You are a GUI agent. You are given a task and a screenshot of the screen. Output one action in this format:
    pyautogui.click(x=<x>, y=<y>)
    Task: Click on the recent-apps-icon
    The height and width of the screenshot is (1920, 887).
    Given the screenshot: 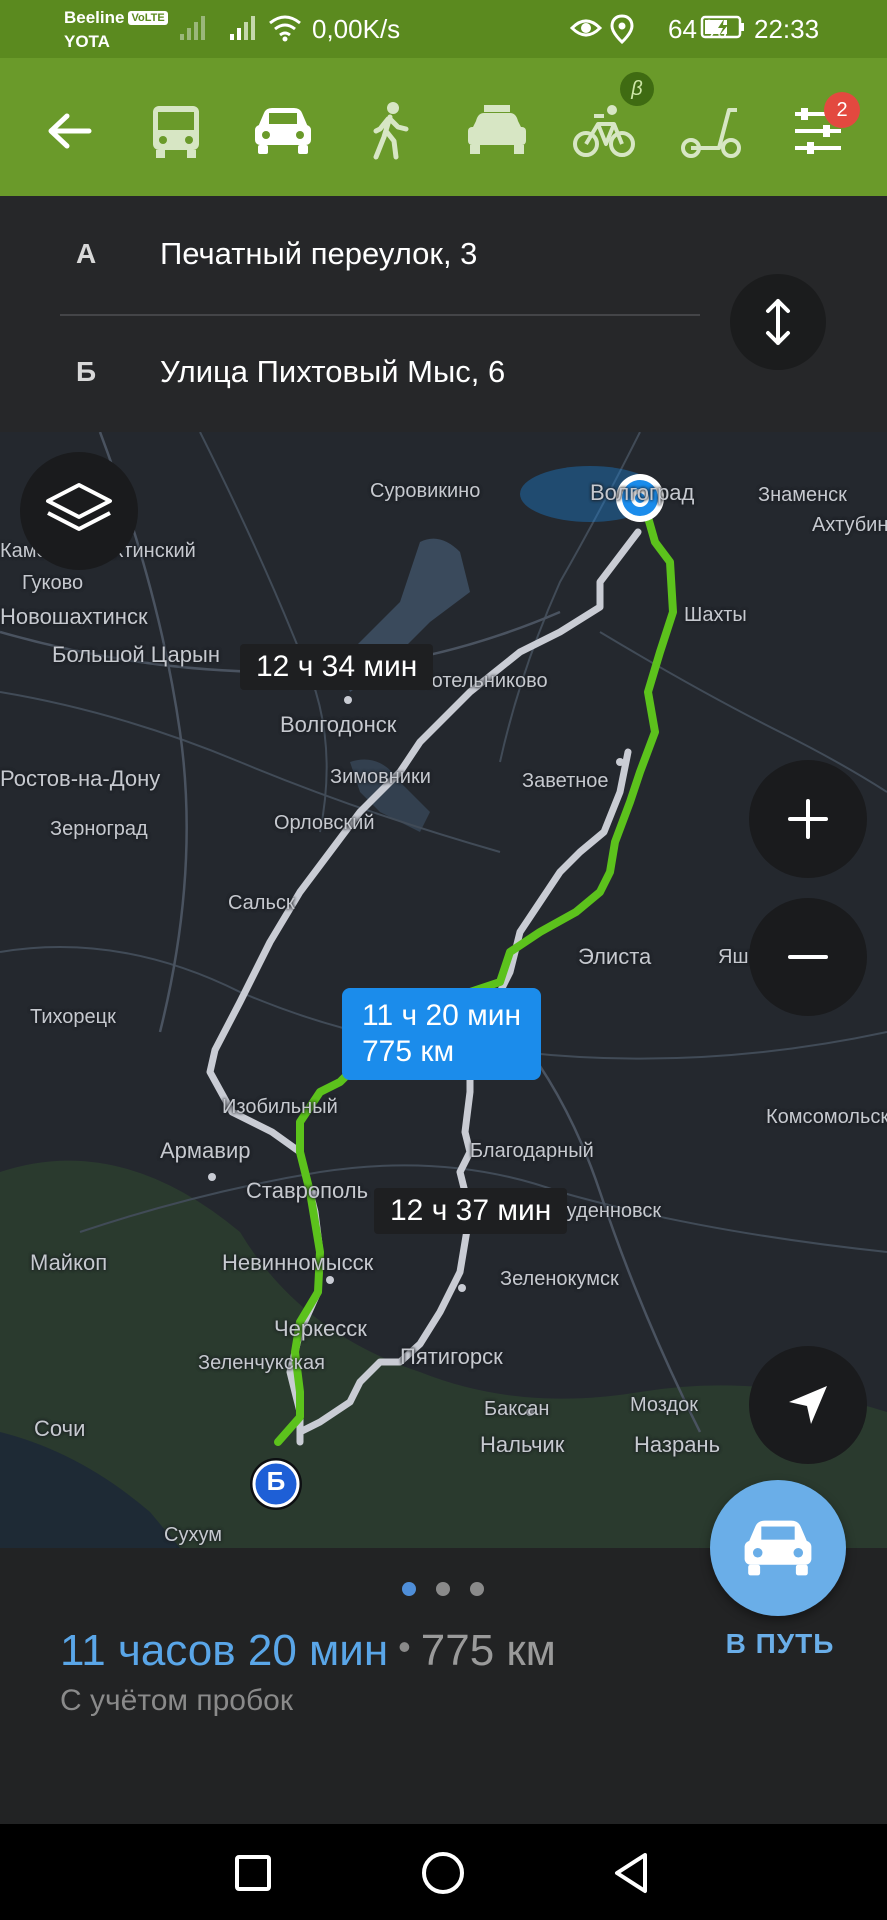 What is the action you would take?
    pyautogui.click(x=253, y=1873)
    